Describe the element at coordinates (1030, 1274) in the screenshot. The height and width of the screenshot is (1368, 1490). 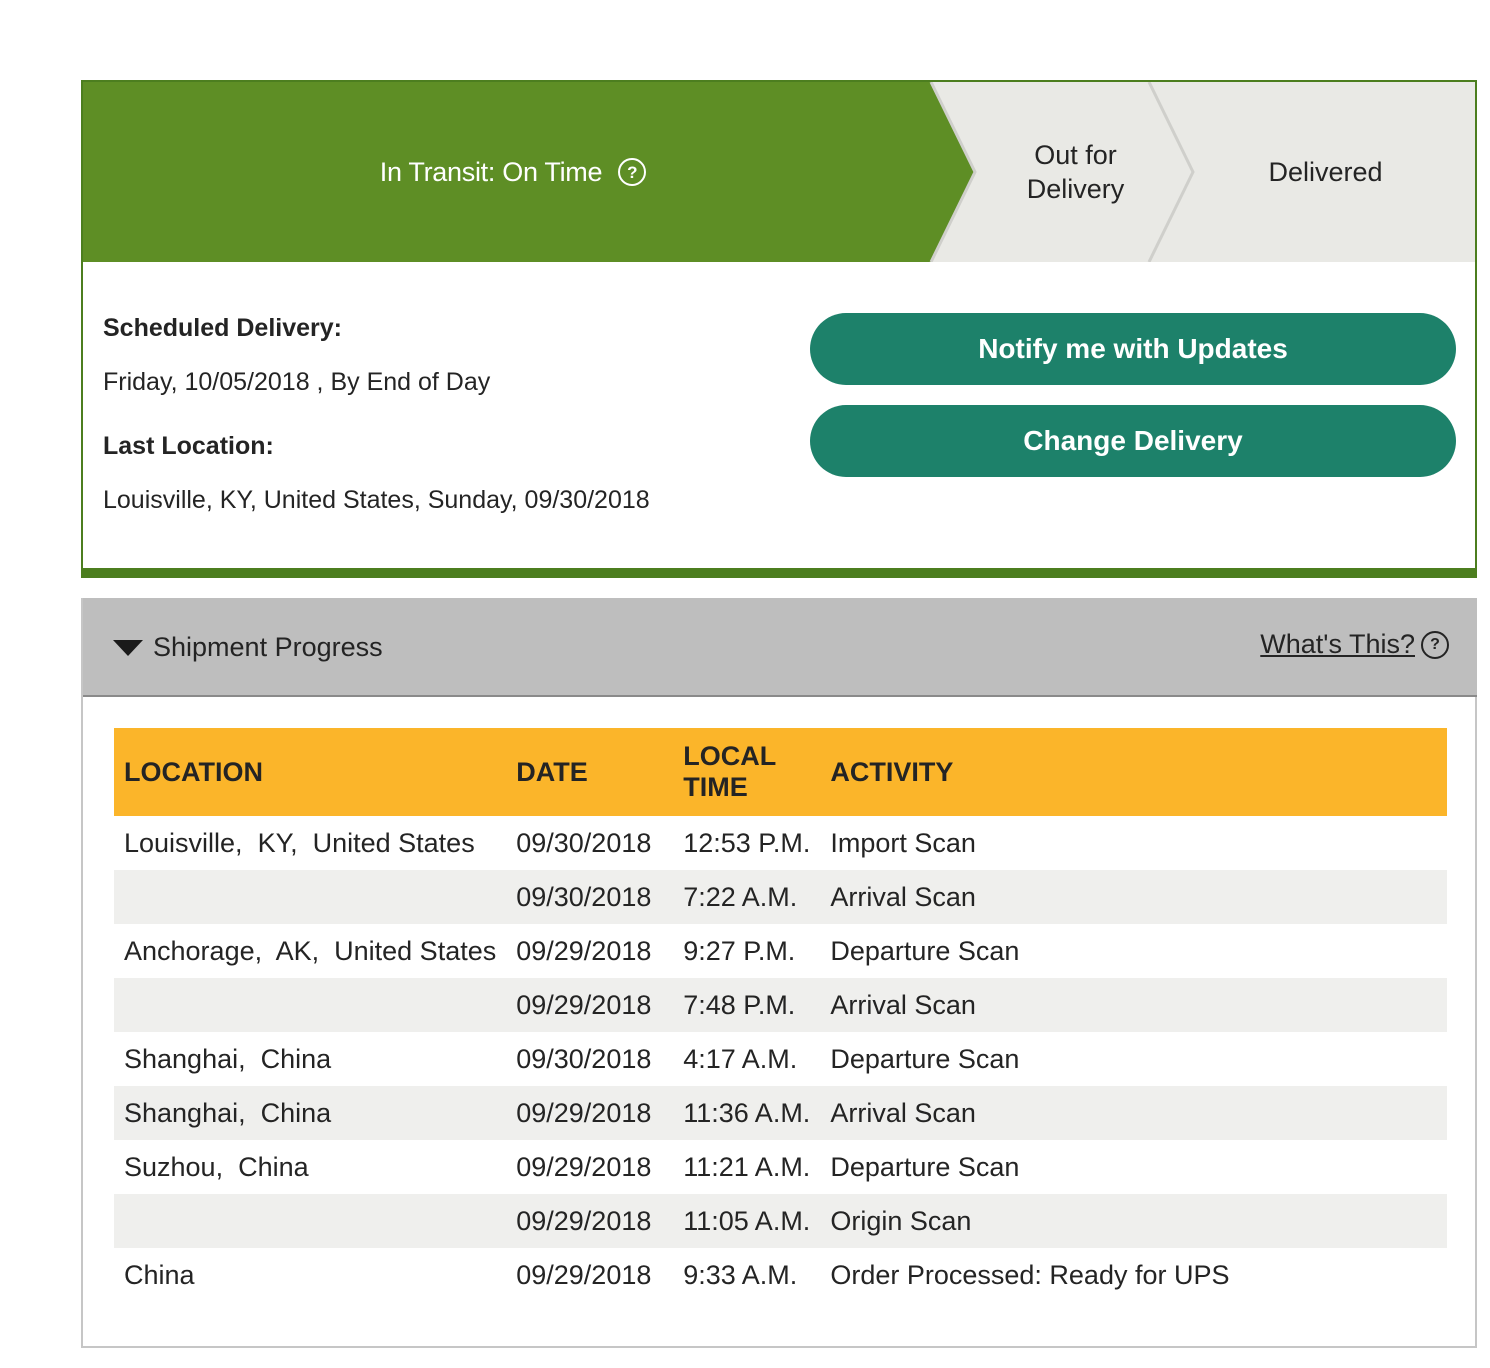
I see `cell-activity: Order Processed: Ready for UPS` at that location.